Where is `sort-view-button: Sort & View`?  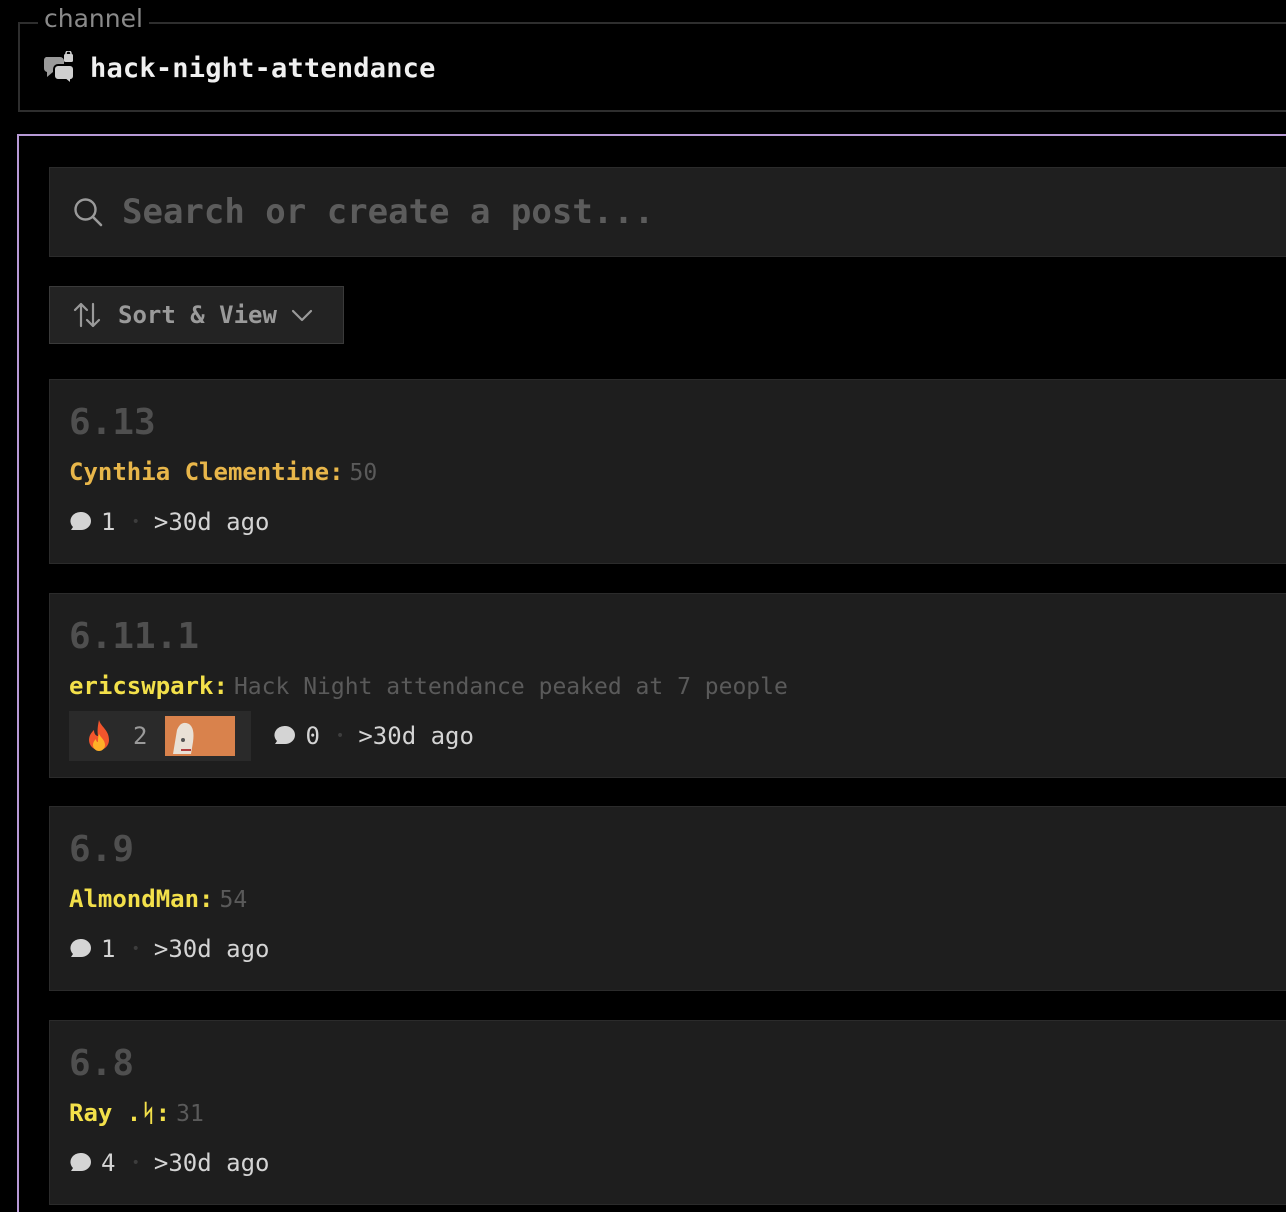 sort-view-button: Sort & View is located at coordinates (196, 315).